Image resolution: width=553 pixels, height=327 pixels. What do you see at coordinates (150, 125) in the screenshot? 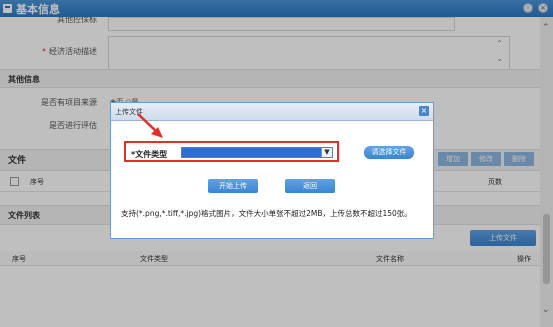
I see `pointer-arrow-icon` at bounding box center [150, 125].